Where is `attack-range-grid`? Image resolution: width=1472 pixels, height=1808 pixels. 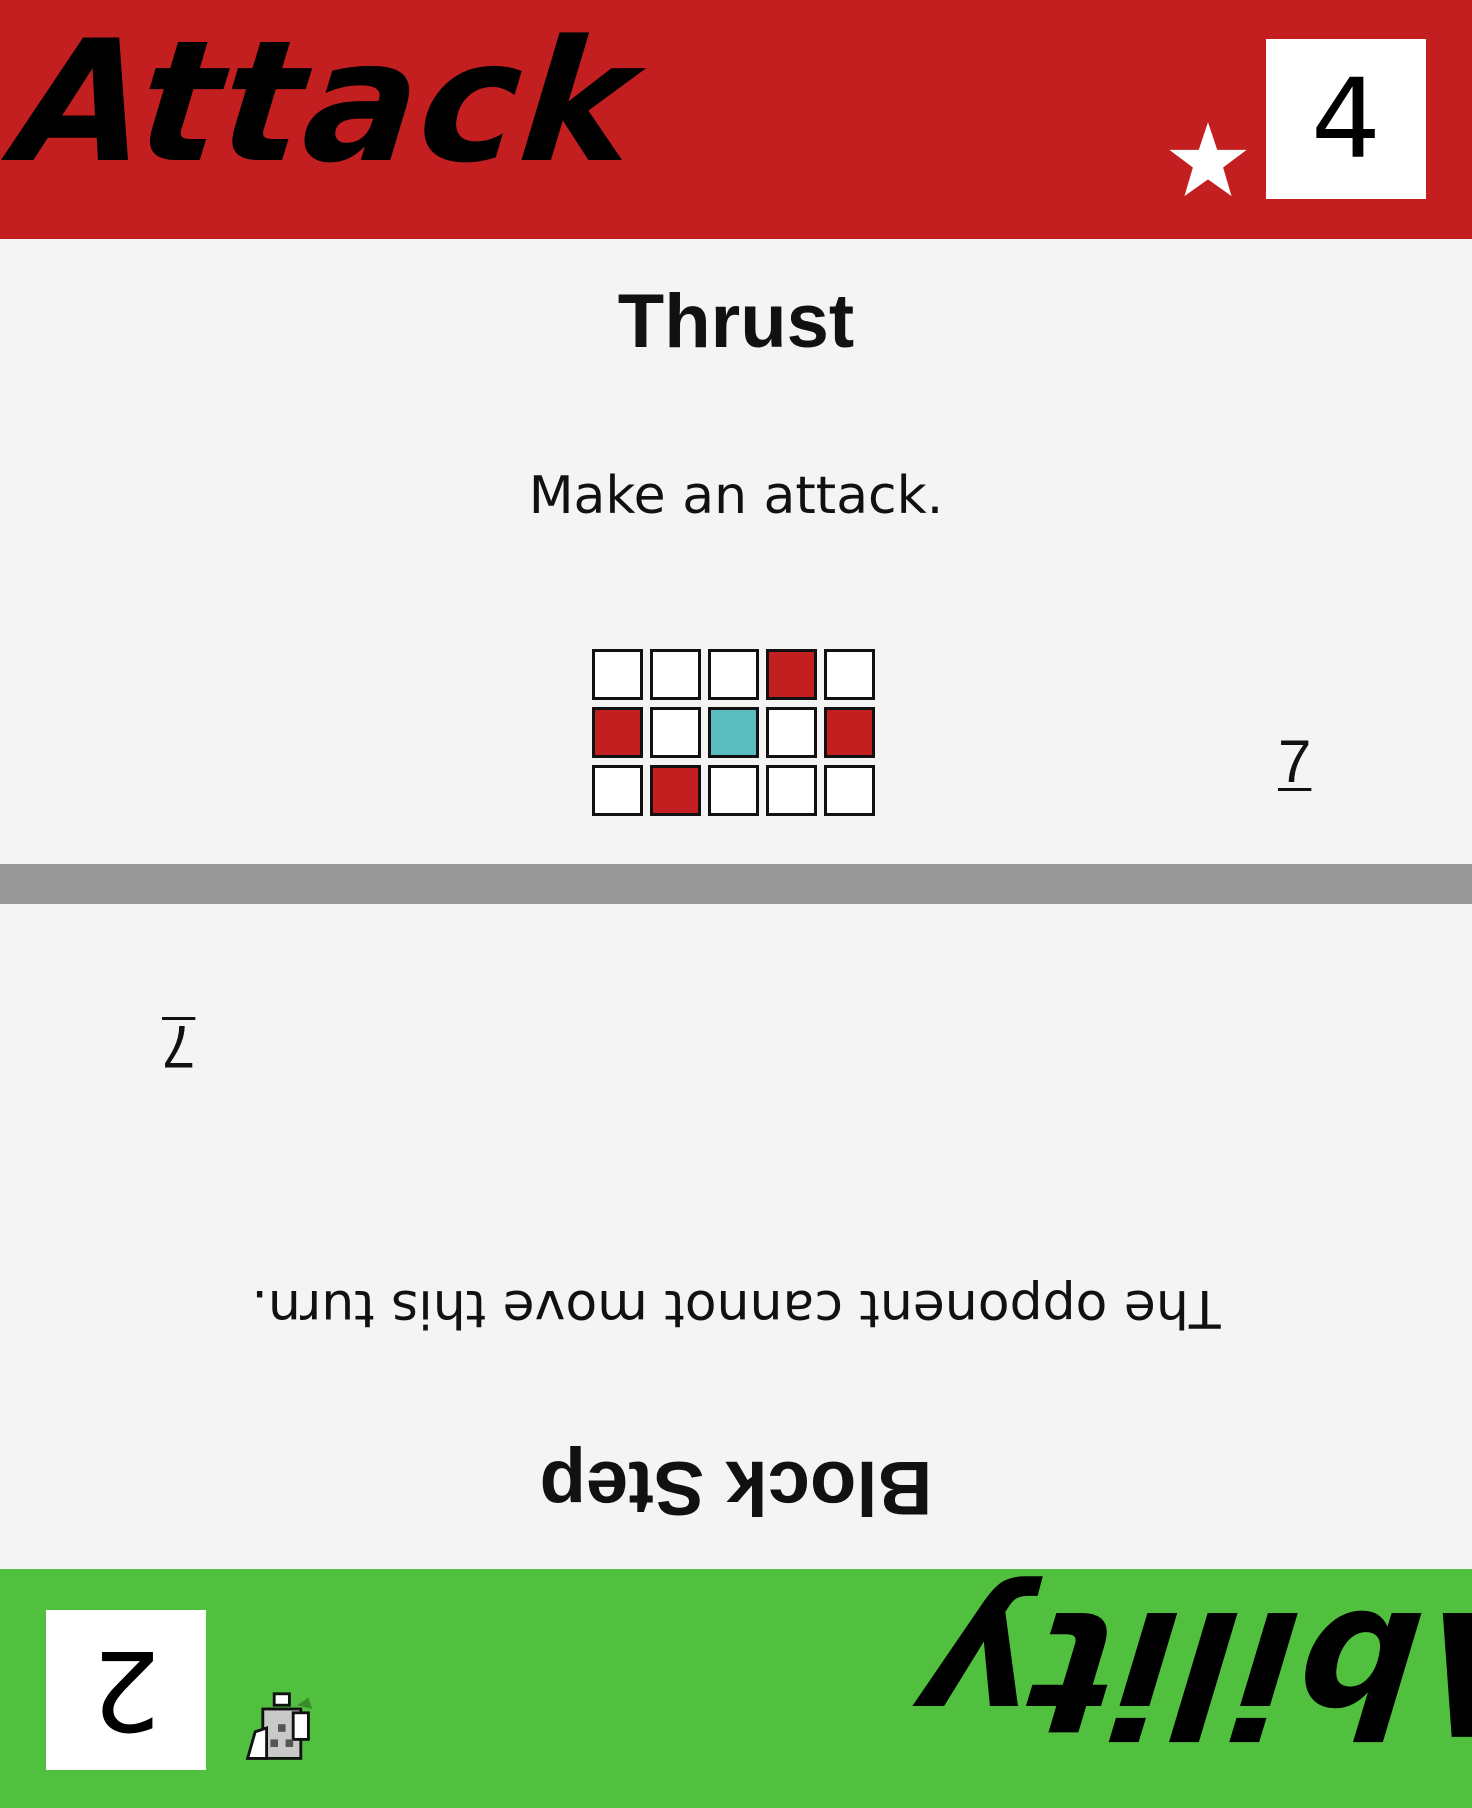
attack-range-grid is located at coordinates (733, 732).